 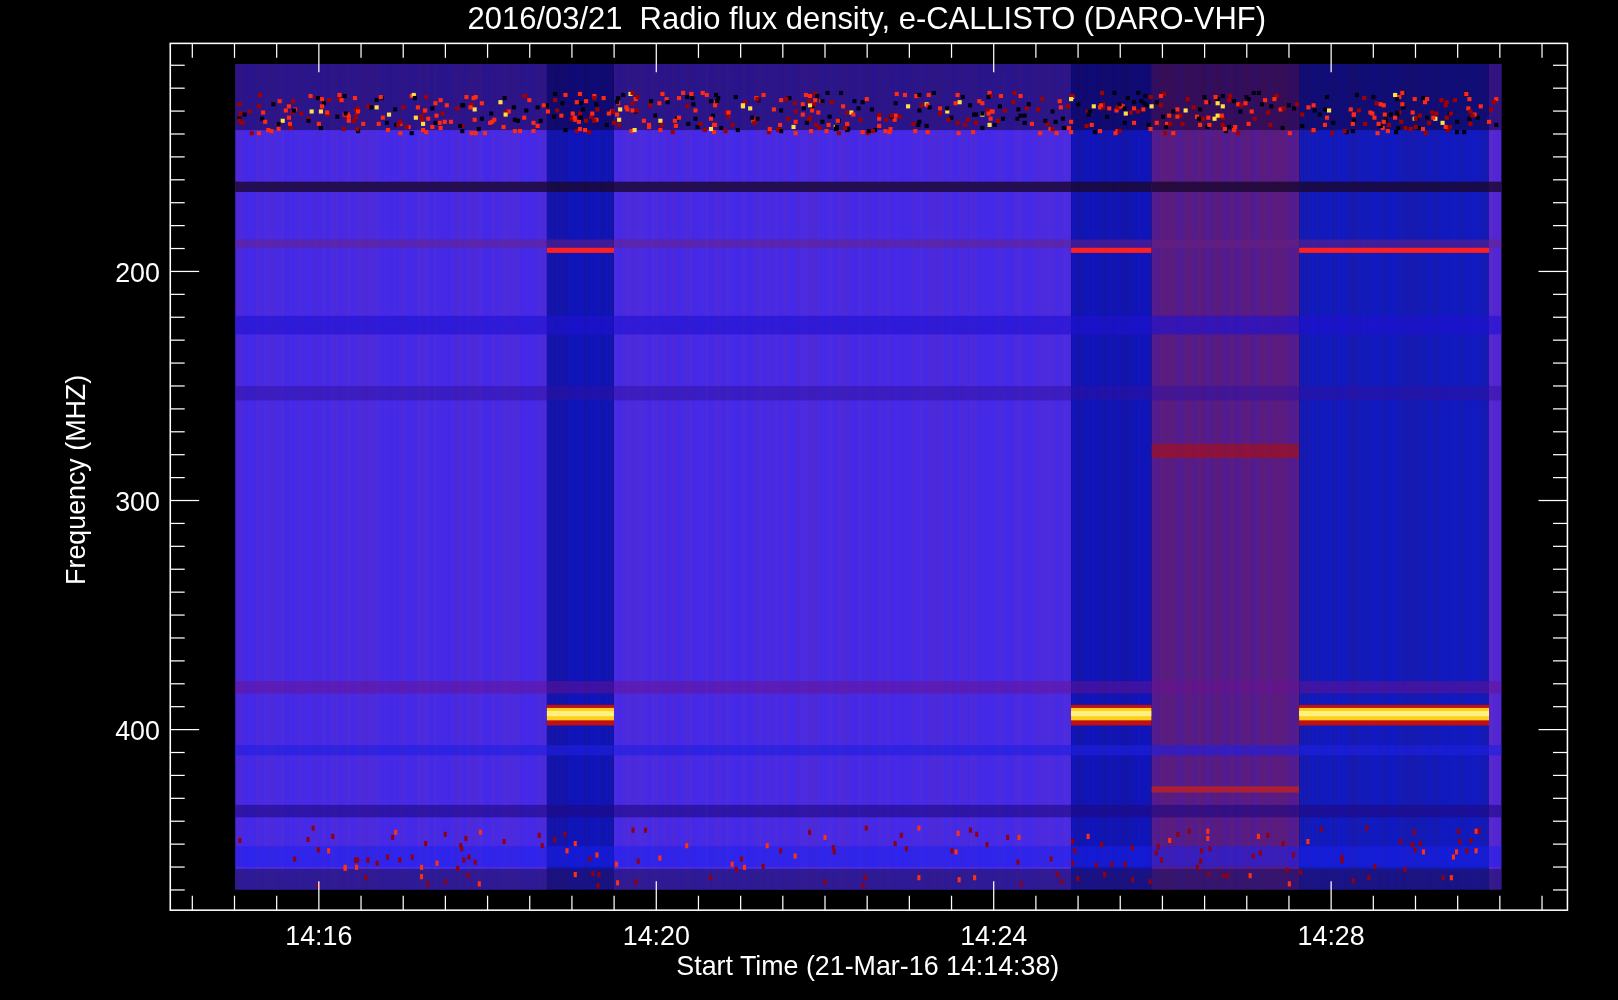 What do you see at coordinates (75, 479) in the screenshot?
I see `axis-label: Frequency (MHZ)` at bounding box center [75, 479].